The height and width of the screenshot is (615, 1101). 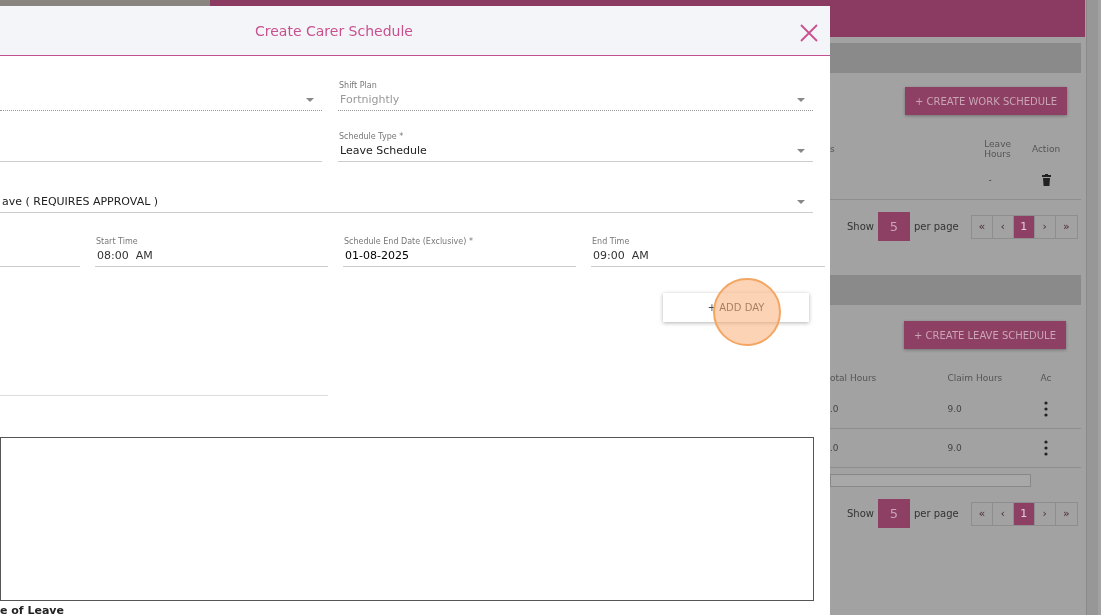 I want to click on vertical-scrollbar, so click(x=1092, y=307).